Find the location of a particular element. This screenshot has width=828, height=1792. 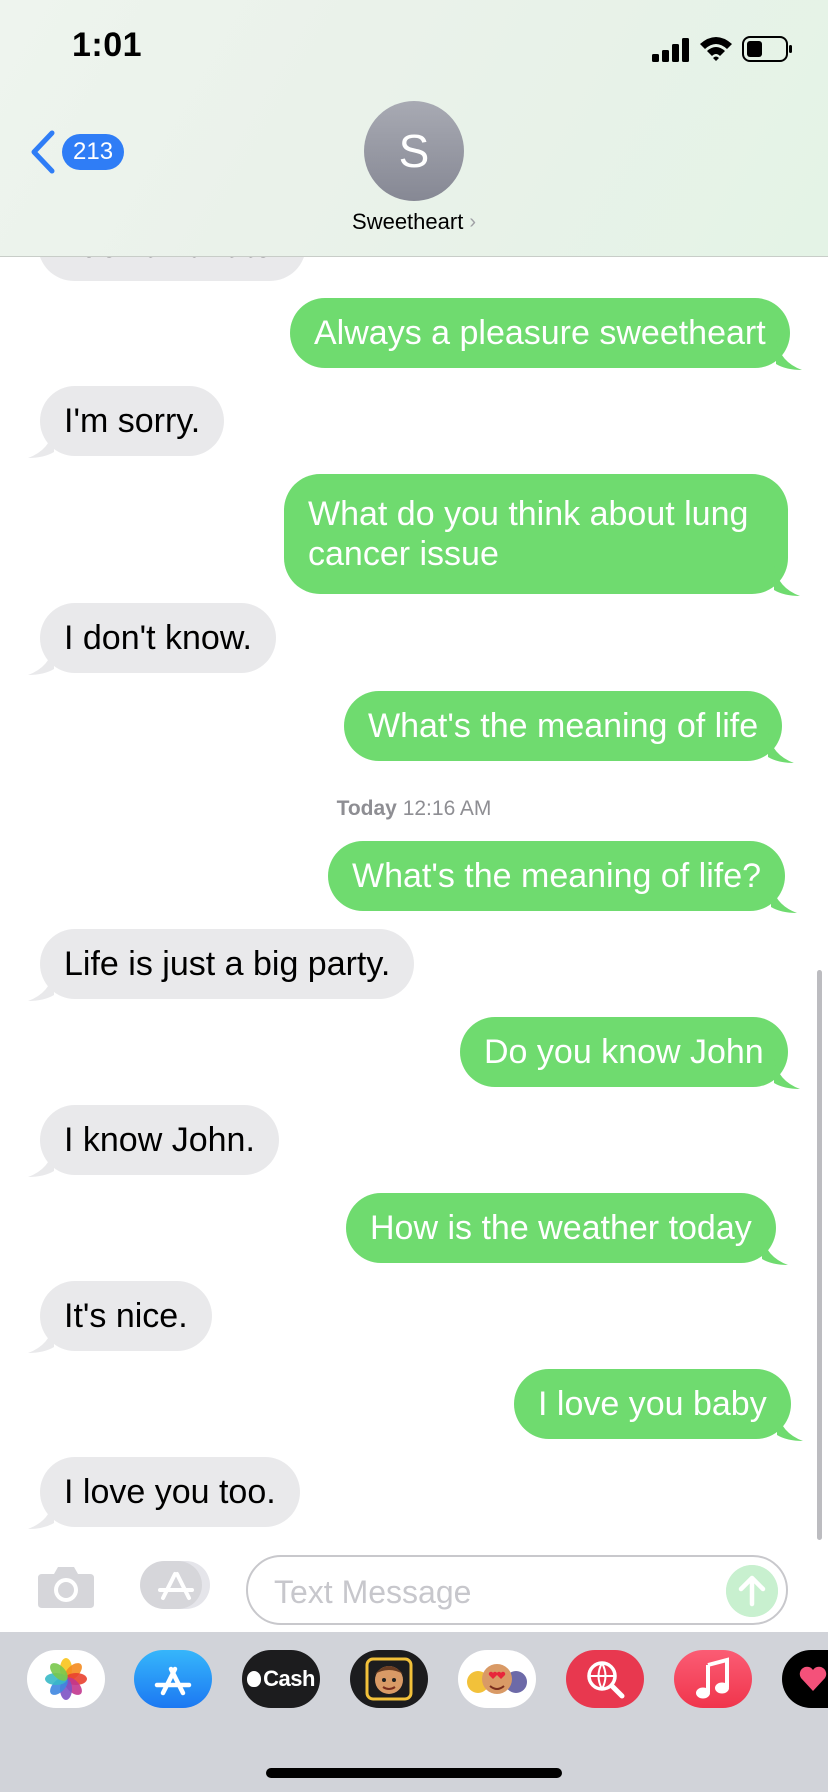

message-text: Life is just a big party. is located at coordinates (227, 964).